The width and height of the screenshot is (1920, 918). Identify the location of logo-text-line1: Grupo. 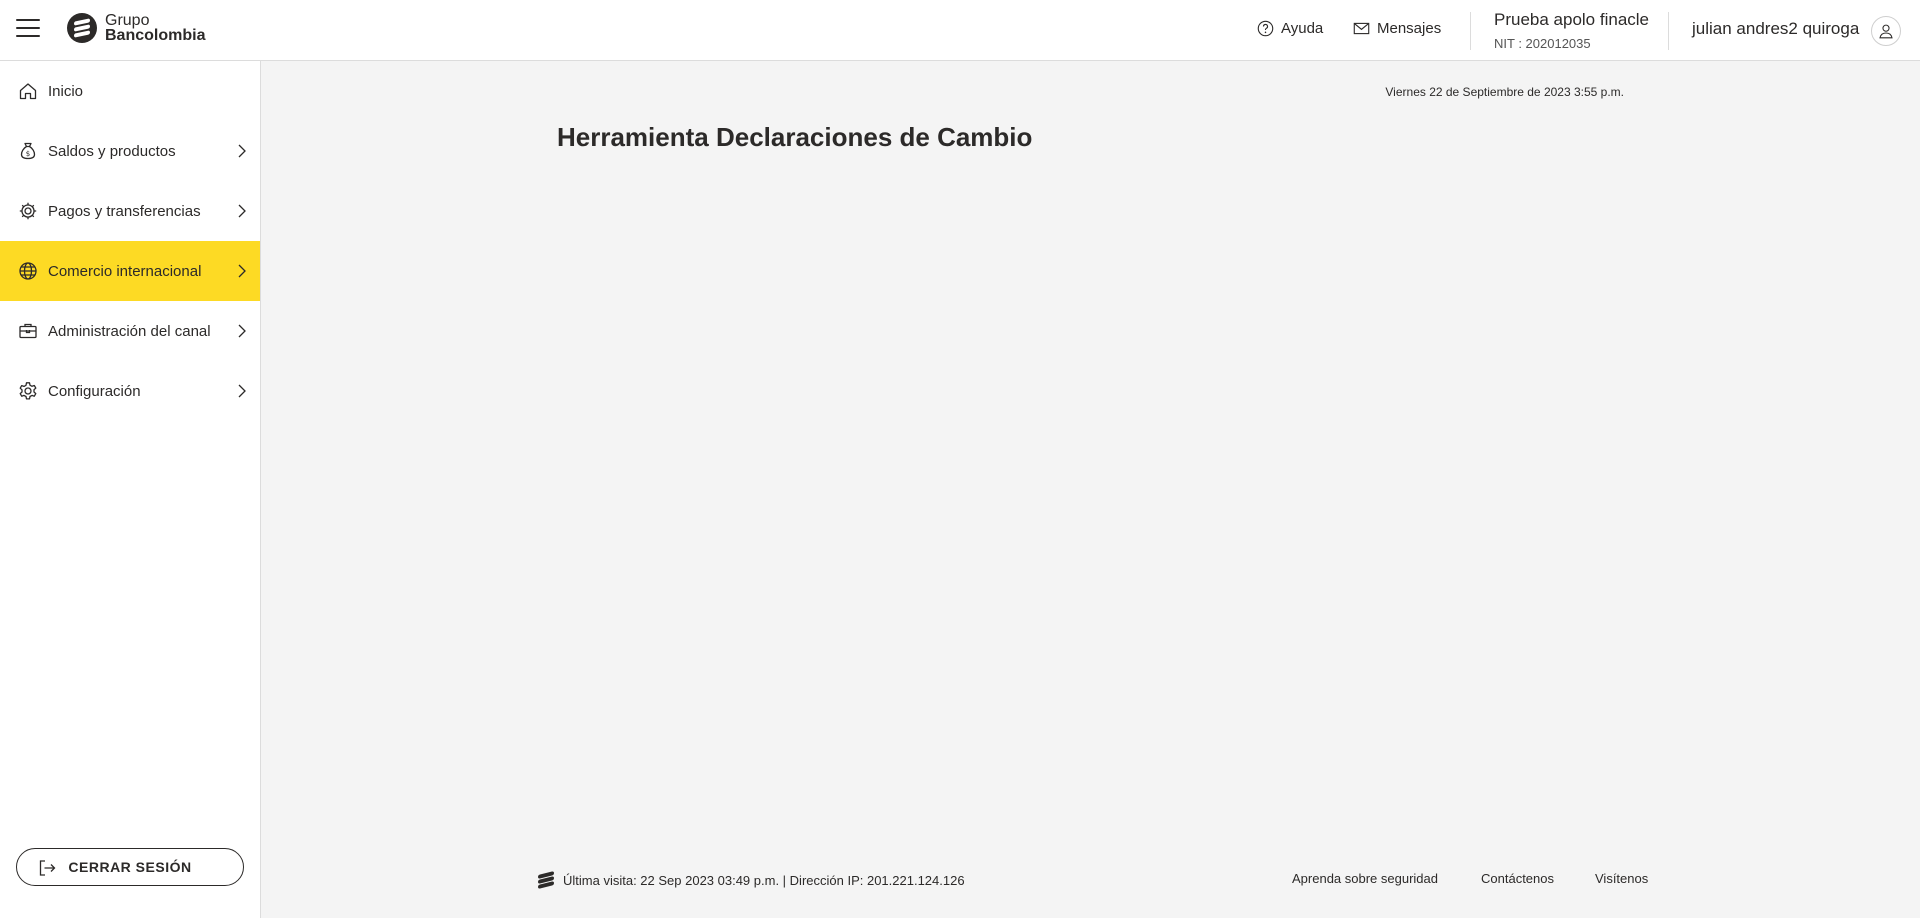
(127, 20).